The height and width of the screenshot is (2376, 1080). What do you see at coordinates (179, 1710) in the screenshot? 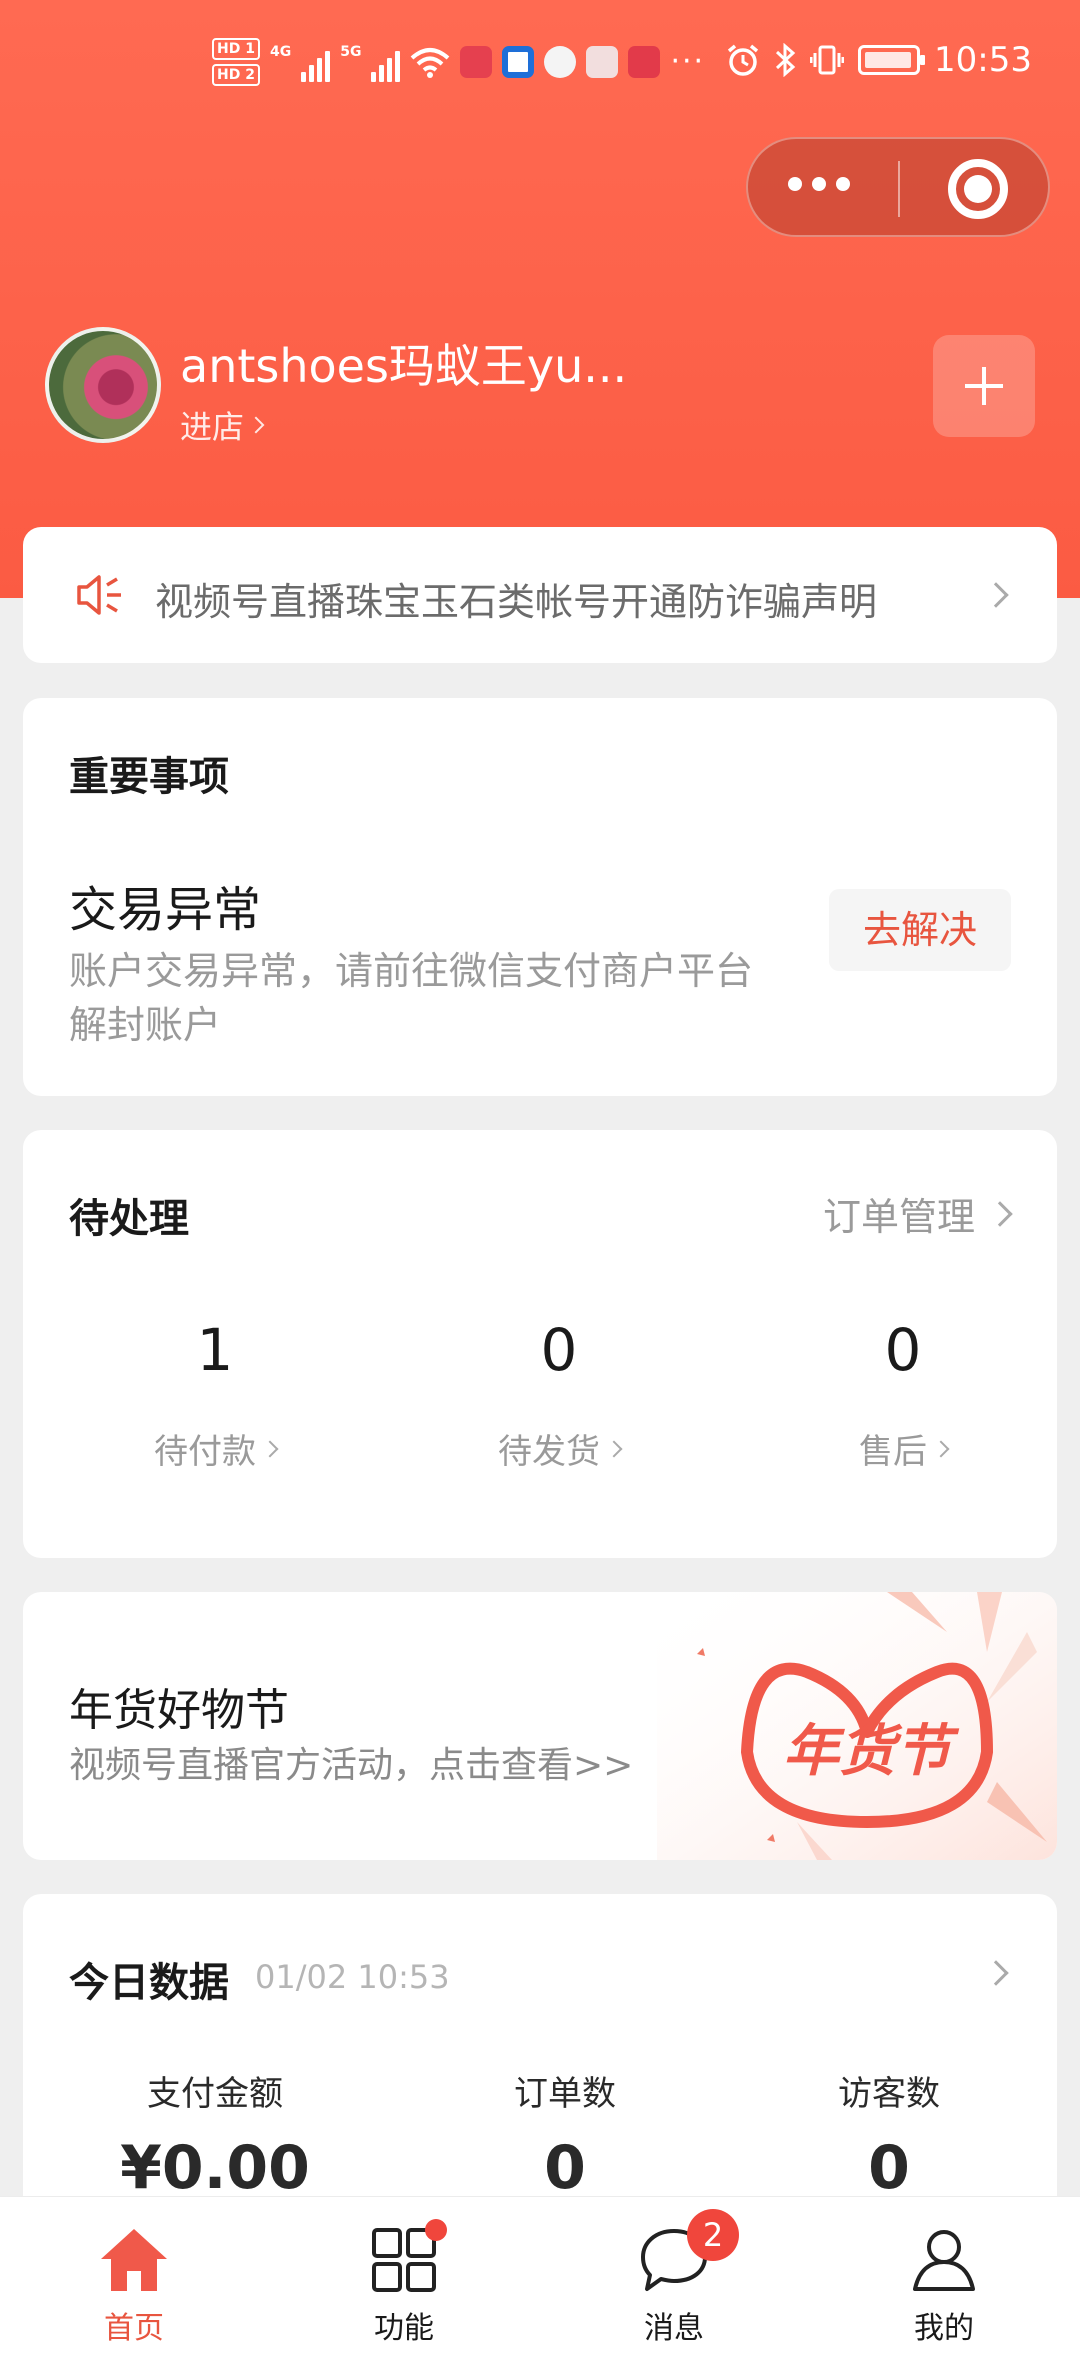
I see `promo-title: 年货好物节` at bounding box center [179, 1710].